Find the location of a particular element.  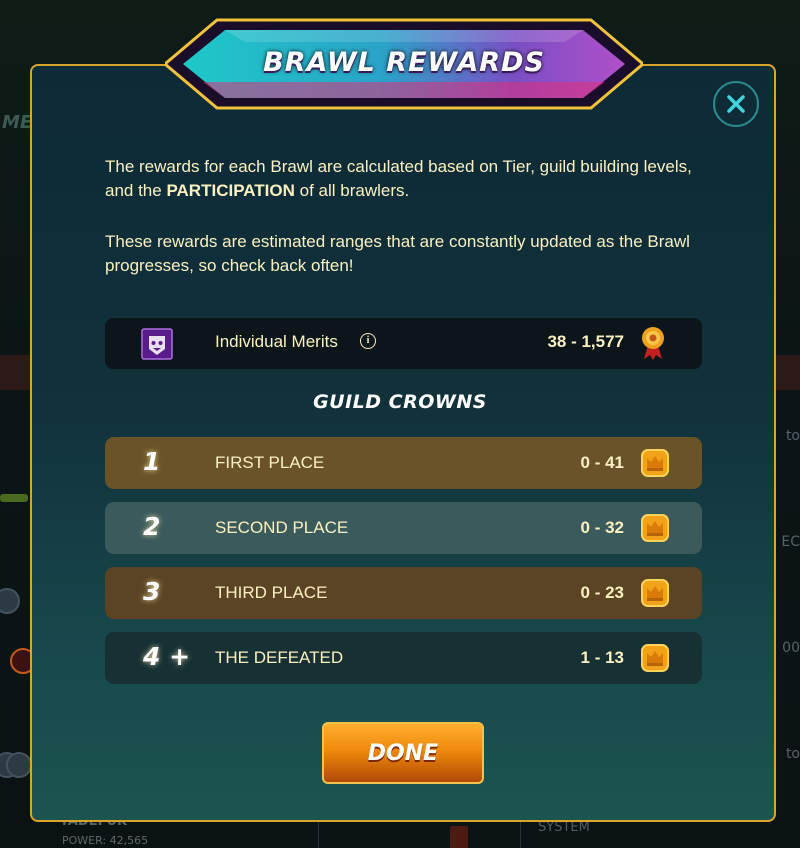

place-number: 1 is located at coordinates (152, 461).